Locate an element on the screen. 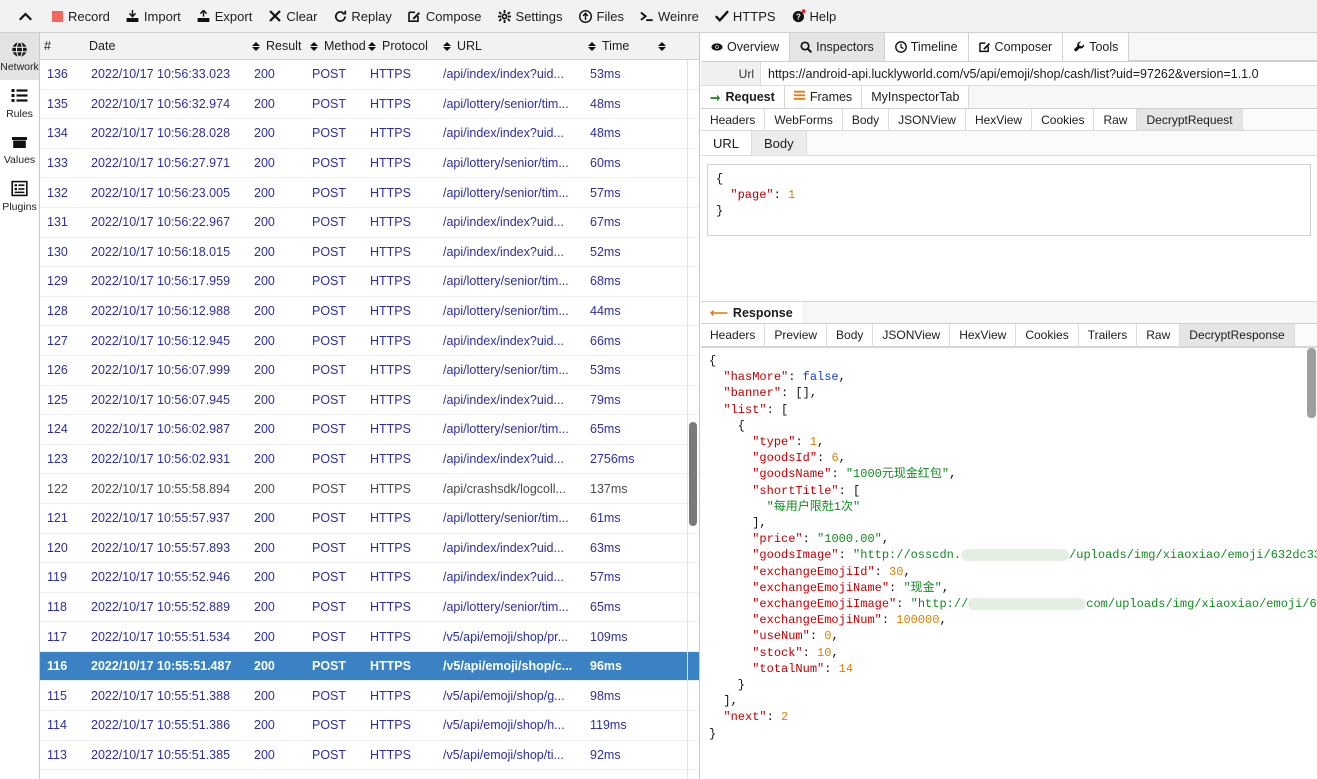  column-header-date: Date is located at coordinates (167, 46).